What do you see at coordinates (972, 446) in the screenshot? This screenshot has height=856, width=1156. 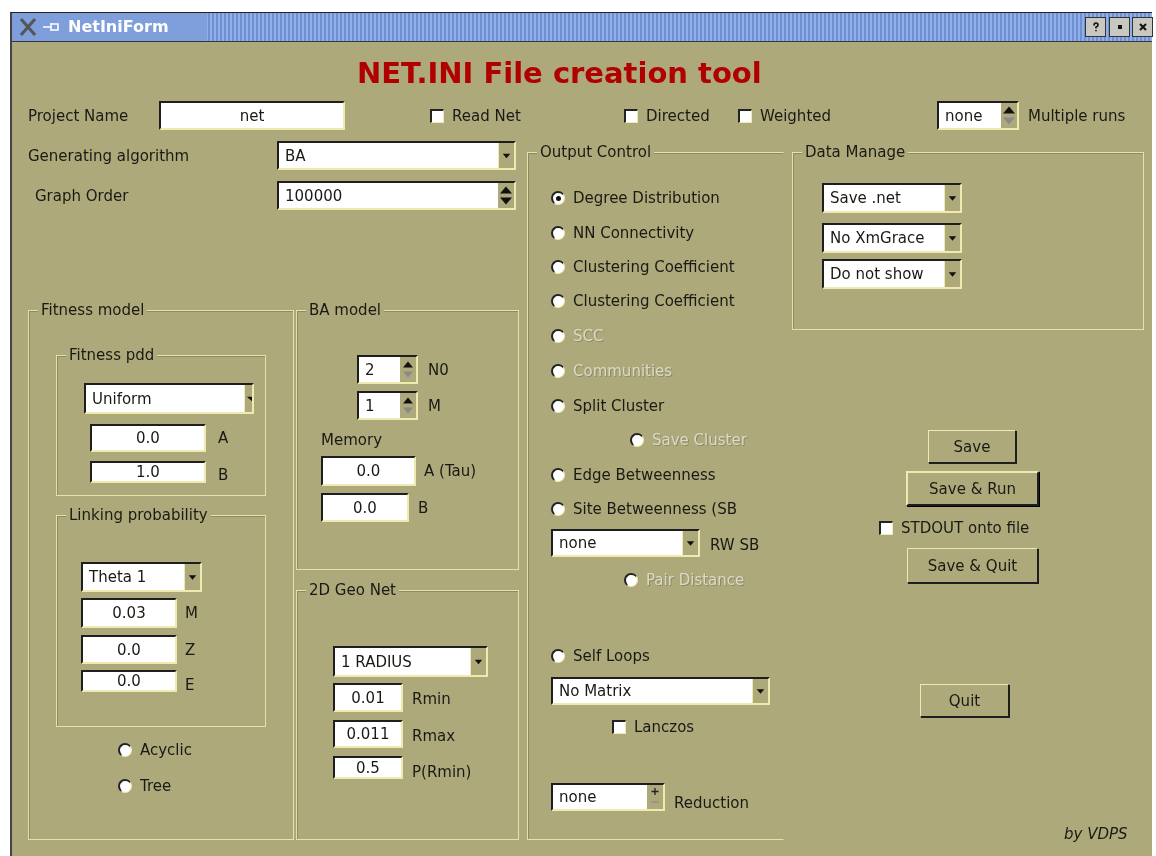 I see `push-button: Save` at bounding box center [972, 446].